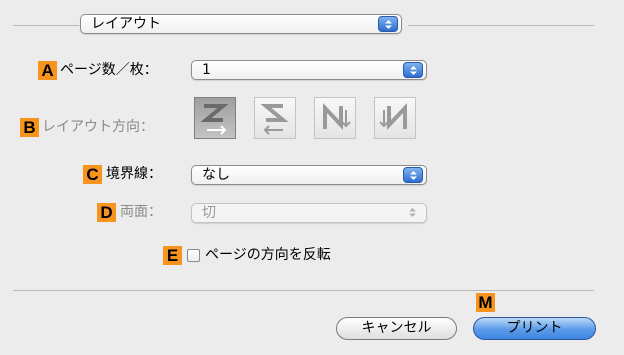  What do you see at coordinates (216, 175) in the screenshot?
I see `border-value: なし` at bounding box center [216, 175].